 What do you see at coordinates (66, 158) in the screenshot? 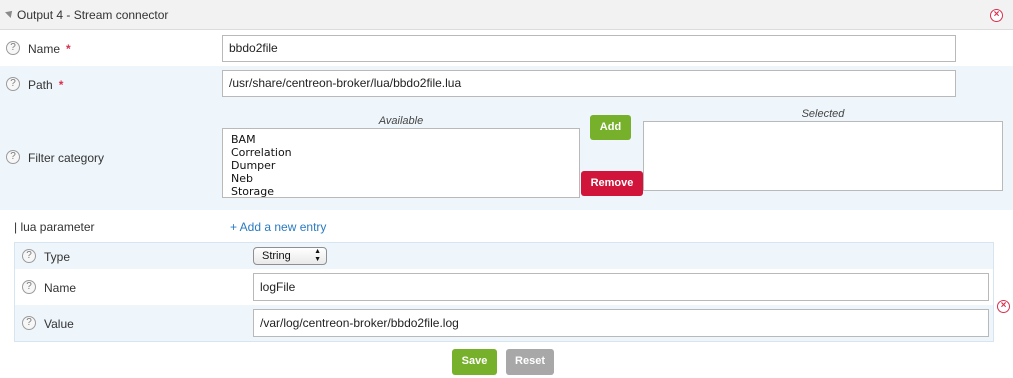
I see `filter-category-label: Filter category` at bounding box center [66, 158].